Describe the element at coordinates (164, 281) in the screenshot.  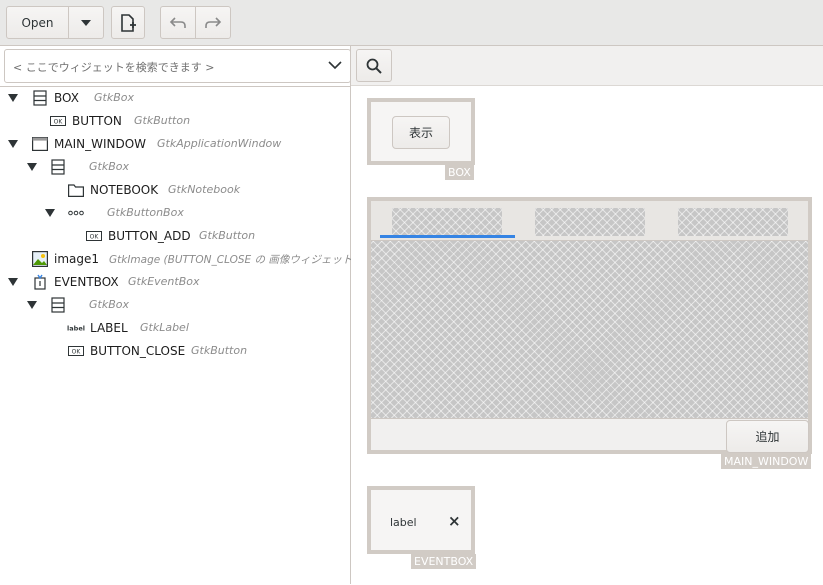
I see `tree-item-type: GtkEventBox` at that location.